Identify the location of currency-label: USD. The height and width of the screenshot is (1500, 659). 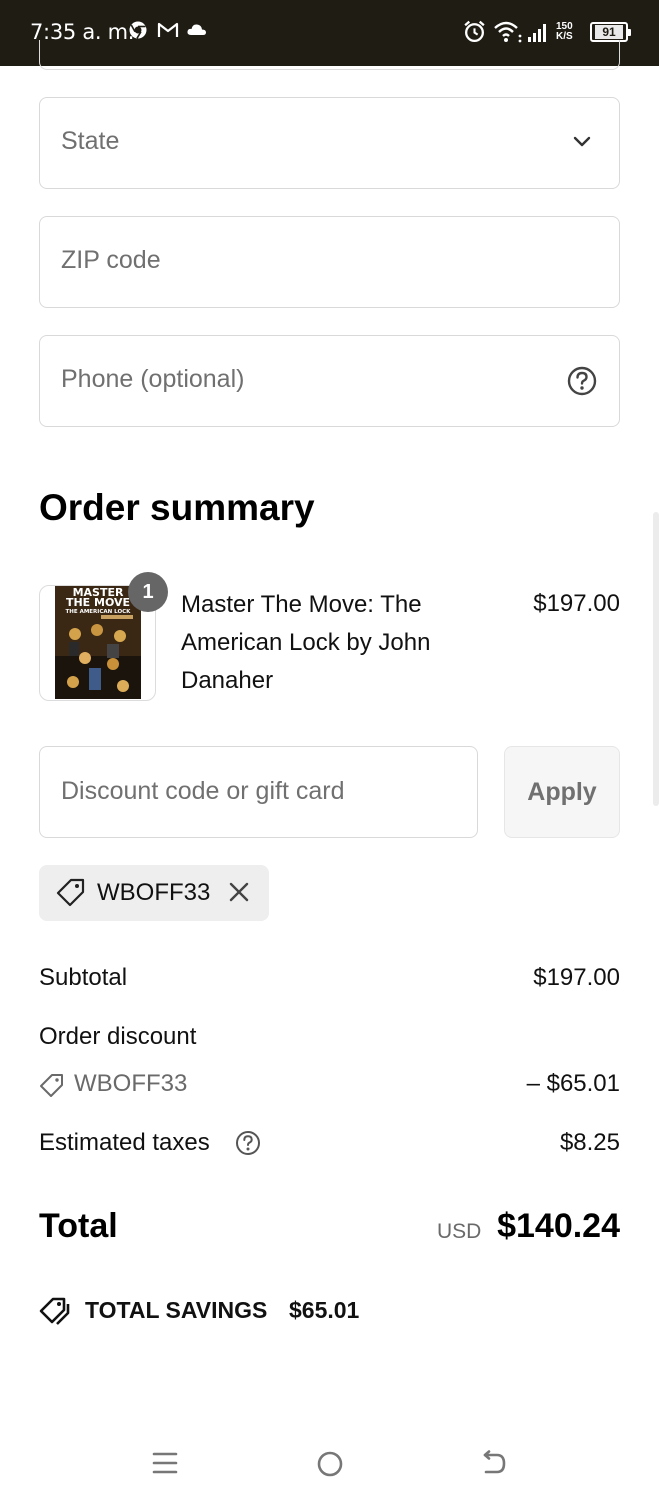
(459, 1231).